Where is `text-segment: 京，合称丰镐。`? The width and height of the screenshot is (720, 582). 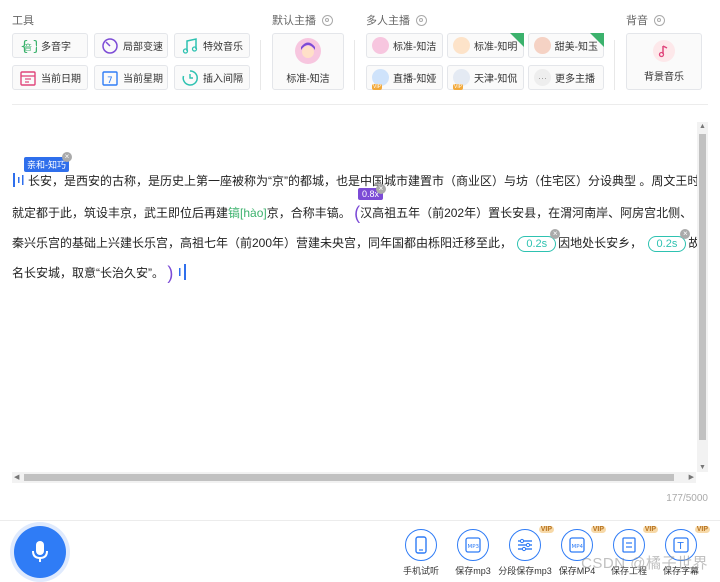 text-segment: 京，合称丰镐。 is located at coordinates (308, 213).